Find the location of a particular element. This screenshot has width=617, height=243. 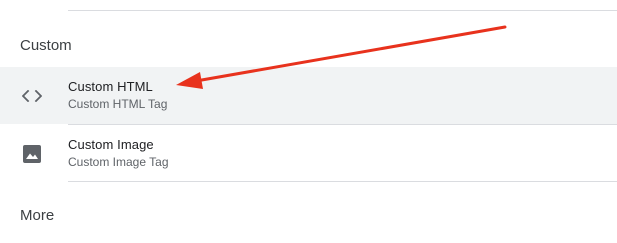

tag-item-subtitle: Custom Image Tag is located at coordinates (118, 162).